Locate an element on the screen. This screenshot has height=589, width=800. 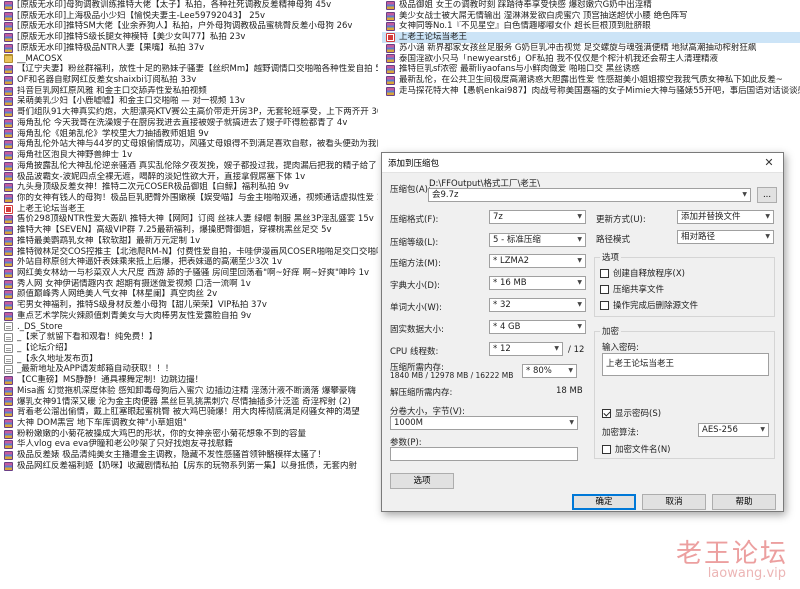
file-row: _【永久地址发布页】 is located at coordinates (189, 359).